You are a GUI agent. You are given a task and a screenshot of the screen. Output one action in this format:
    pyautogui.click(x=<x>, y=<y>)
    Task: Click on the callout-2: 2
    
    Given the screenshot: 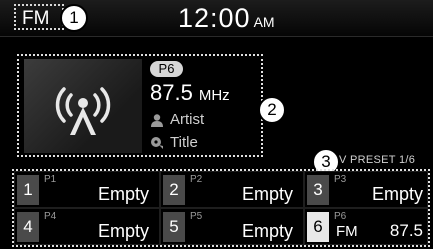 What is the action you would take?
    pyautogui.click(x=272, y=110)
    